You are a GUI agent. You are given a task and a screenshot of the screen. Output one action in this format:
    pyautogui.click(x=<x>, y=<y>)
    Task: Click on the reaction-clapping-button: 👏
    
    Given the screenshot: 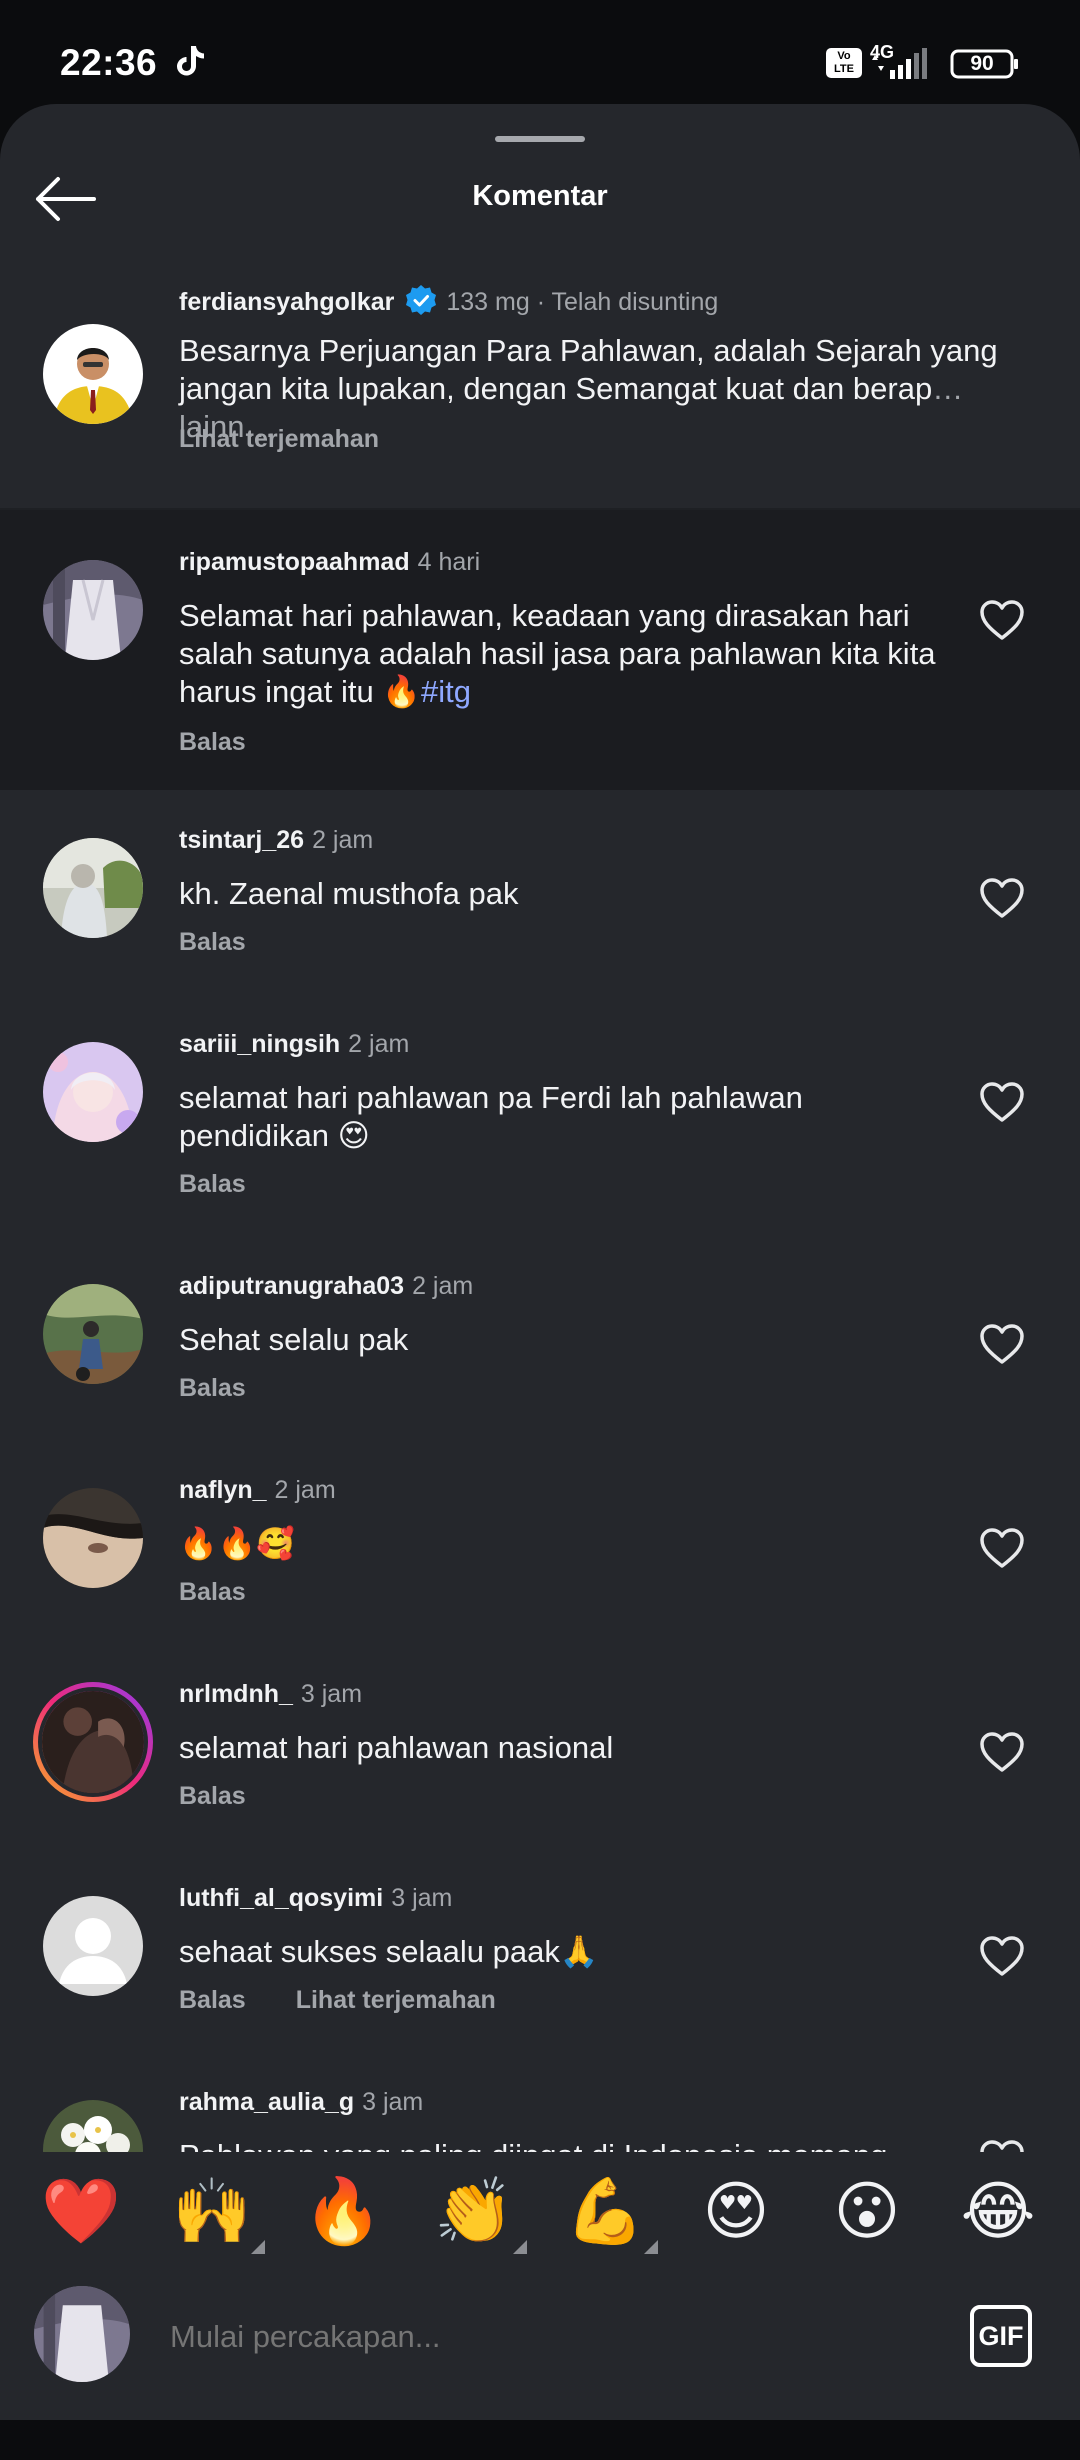 What is the action you would take?
    pyautogui.click(x=478, y=2211)
    